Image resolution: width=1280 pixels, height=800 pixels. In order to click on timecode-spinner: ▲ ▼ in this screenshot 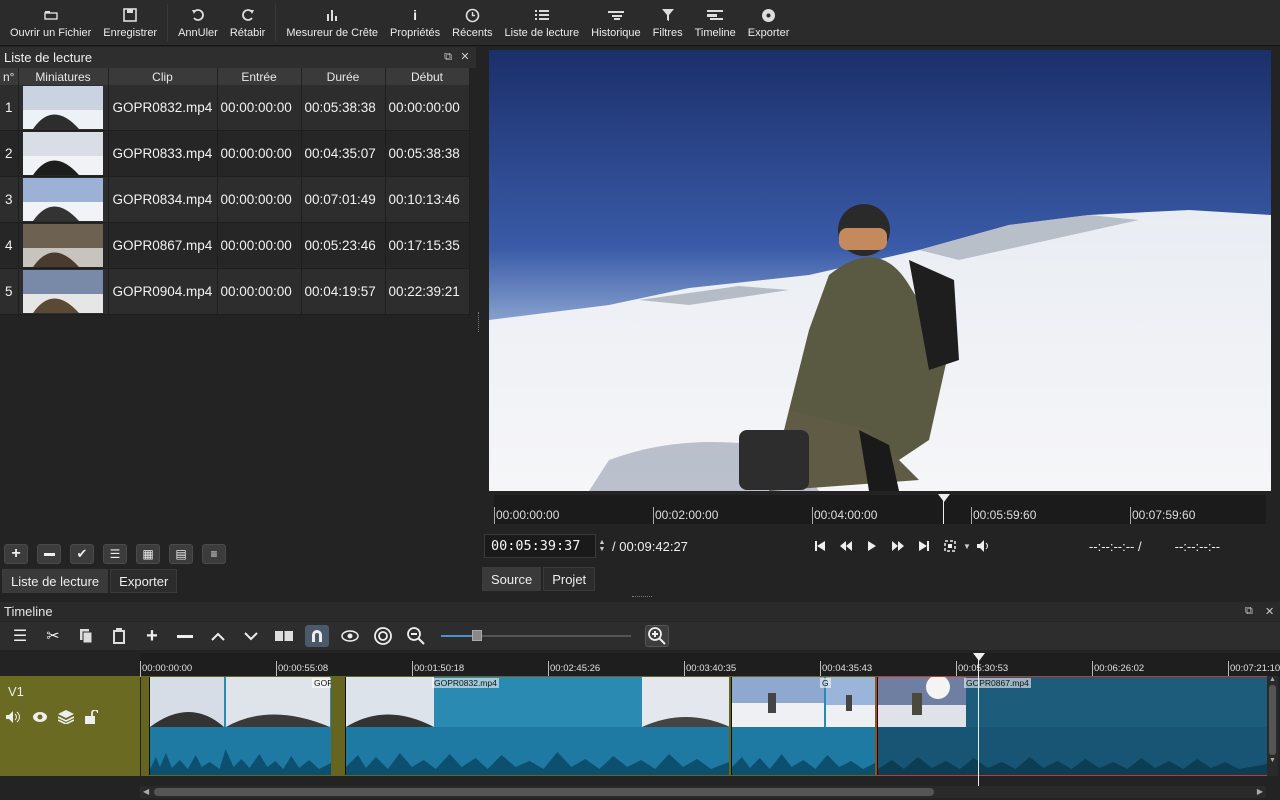, I will do `click(602, 546)`.